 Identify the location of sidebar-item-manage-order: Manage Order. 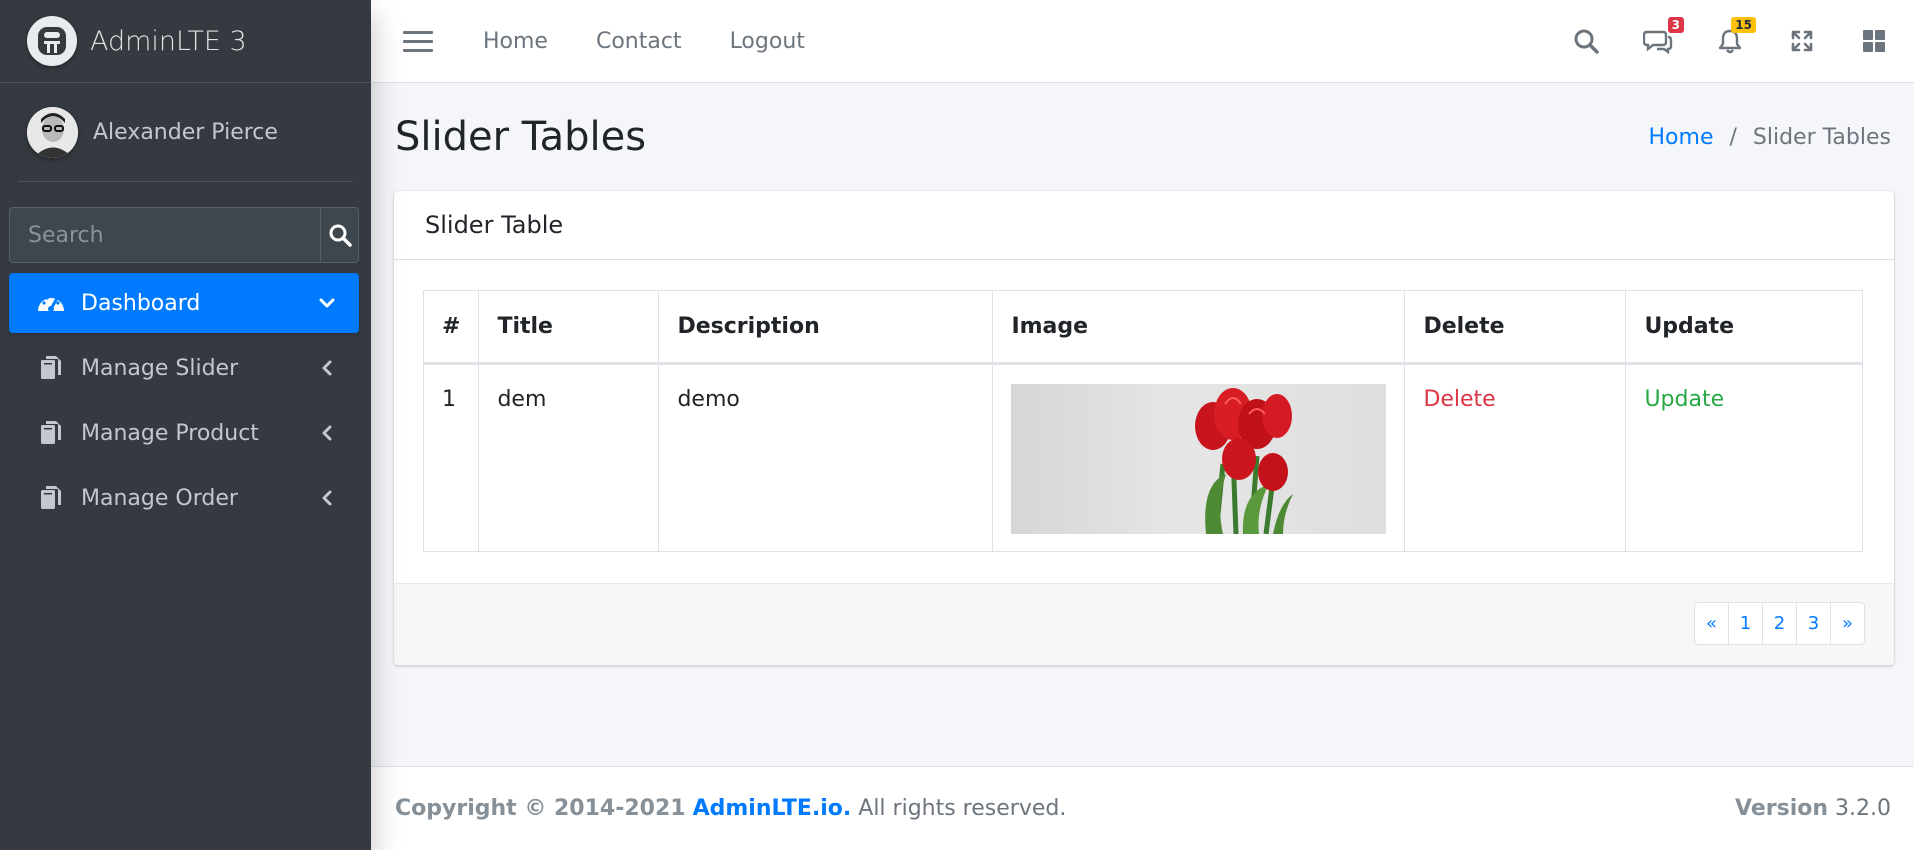
(184, 498).